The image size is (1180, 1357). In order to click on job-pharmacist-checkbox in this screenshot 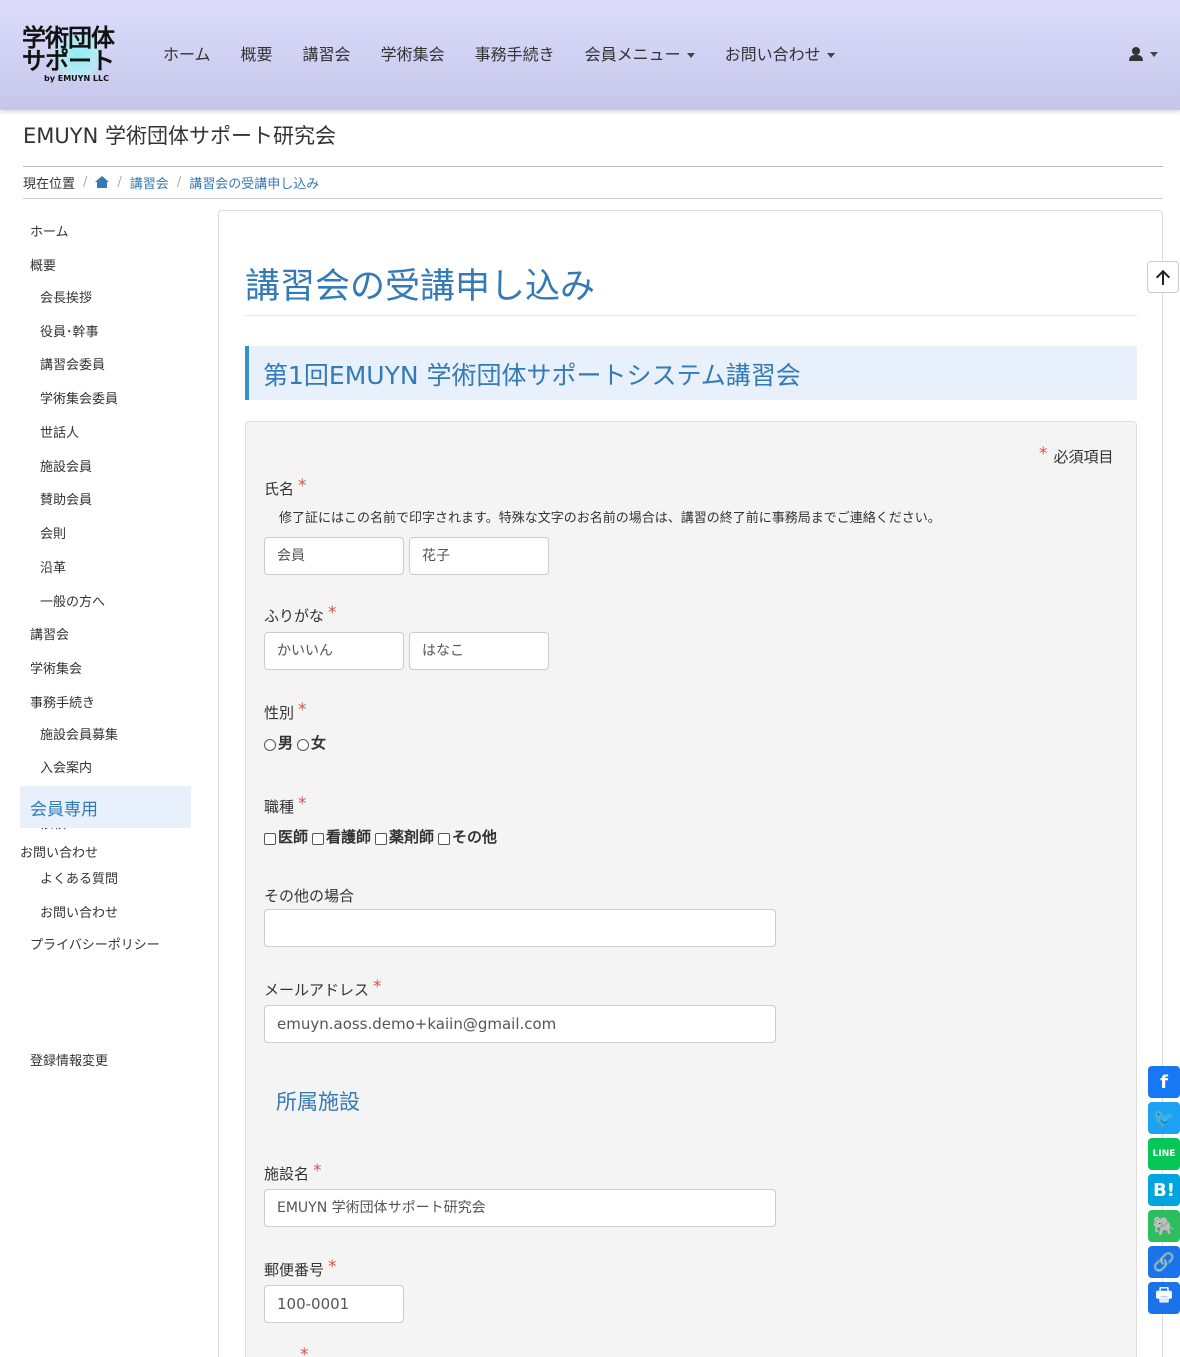, I will do `click(381, 838)`.